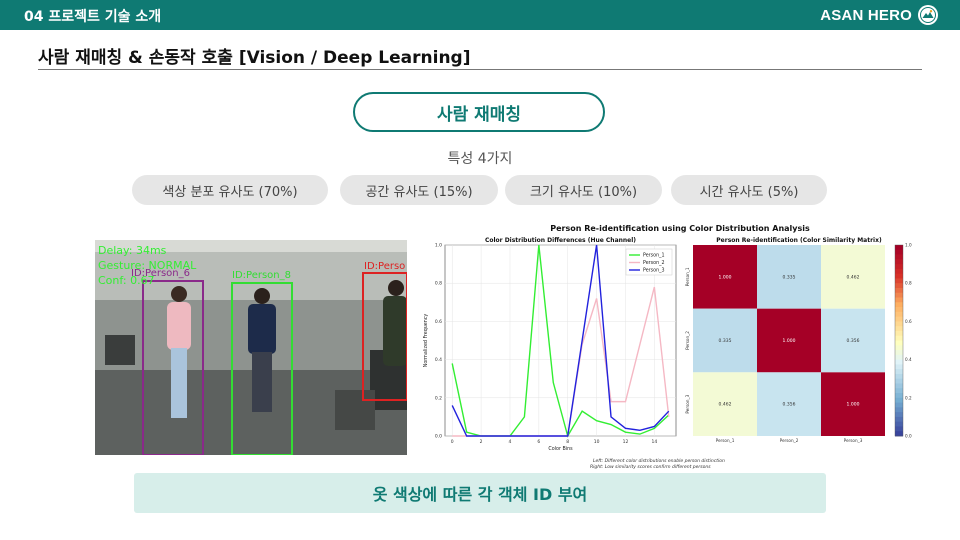 The image size is (960, 540). I want to click on overlay-gesture: Gesture: NORMAL, so click(147, 265).